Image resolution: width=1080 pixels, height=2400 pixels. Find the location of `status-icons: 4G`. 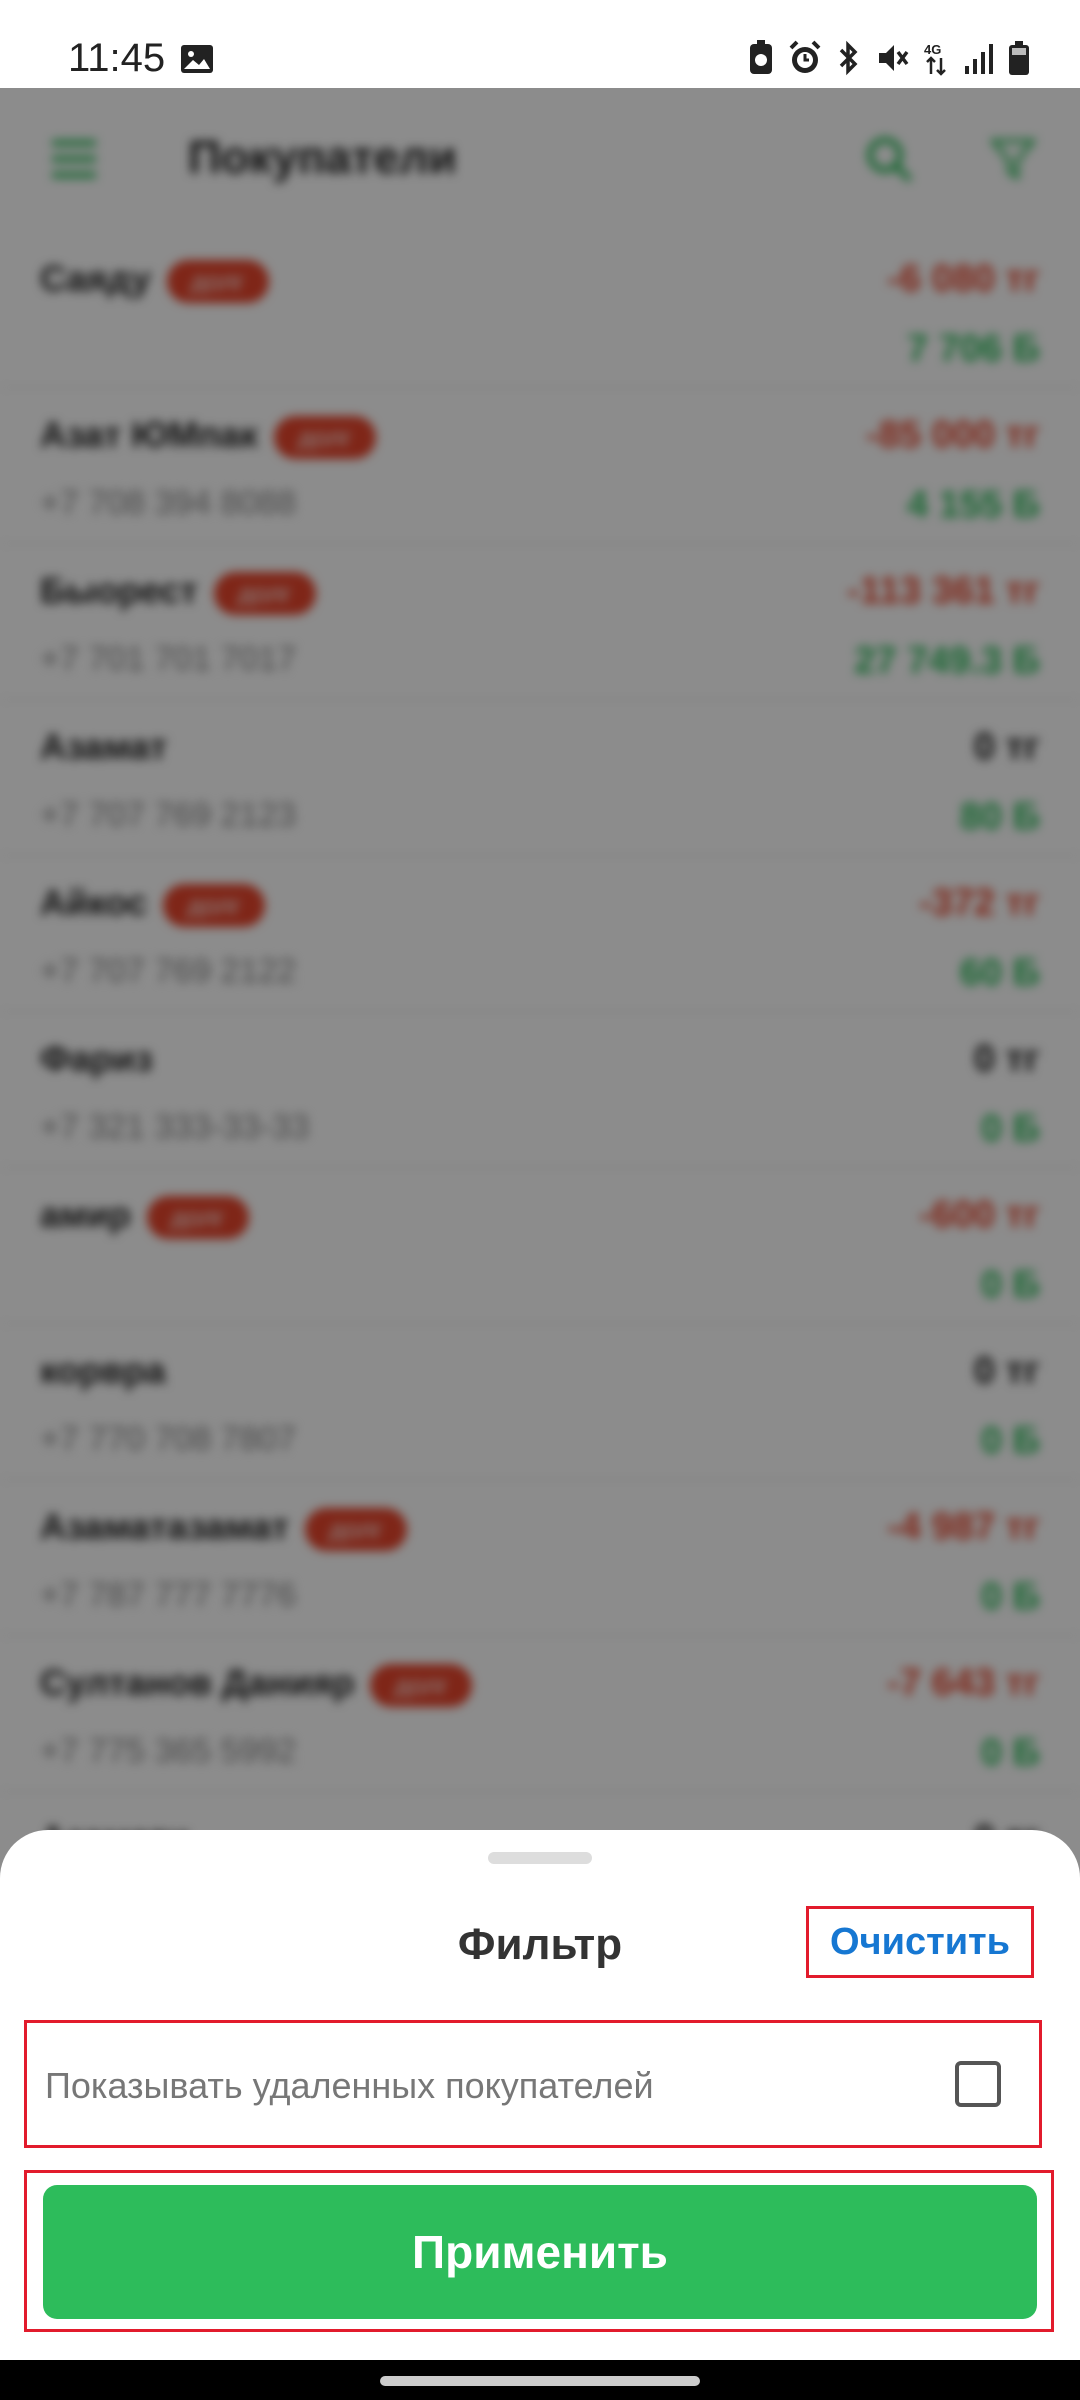

status-icons: 4G is located at coordinates (889, 58).